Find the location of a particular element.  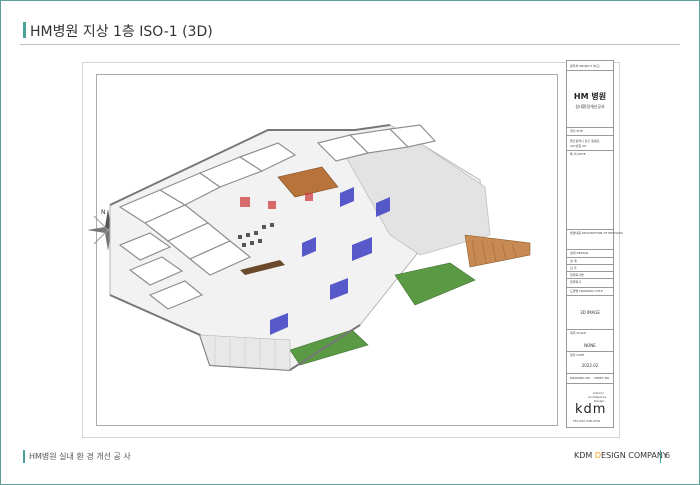

kdm-logo: kdm is located at coordinates (591, 409).